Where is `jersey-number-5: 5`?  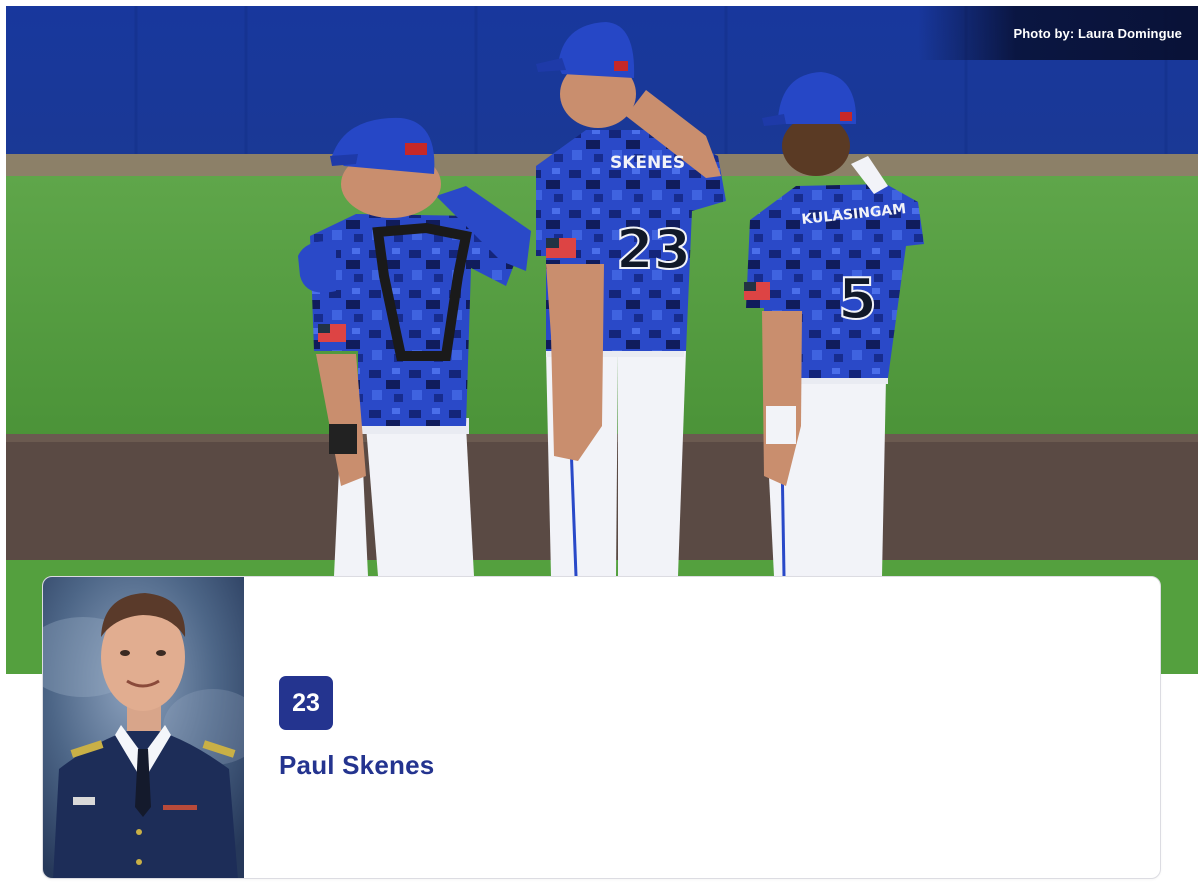
jersey-number-5: 5 is located at coordinates (857, 299).